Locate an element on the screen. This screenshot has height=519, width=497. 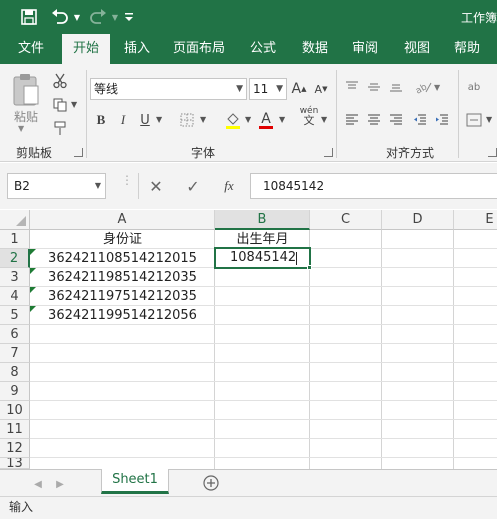
divider is located at coordinates (138, 186).